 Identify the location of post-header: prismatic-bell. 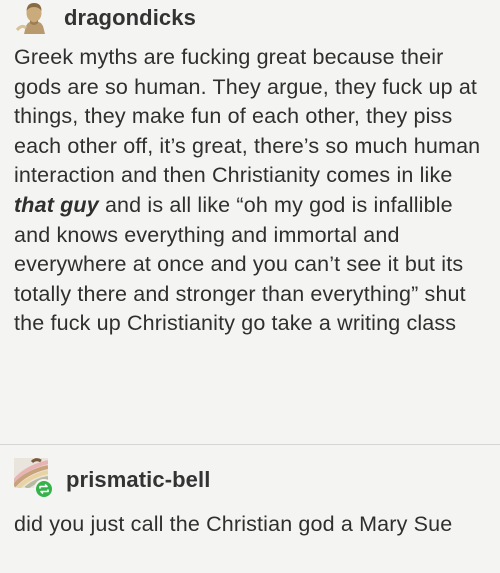
(112, 480).